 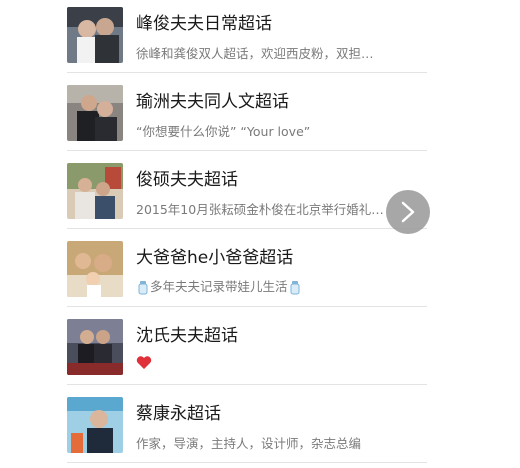 I want to click on topic-title: 瑜洲夫夫同人文超话, so click(x=212, y=102).